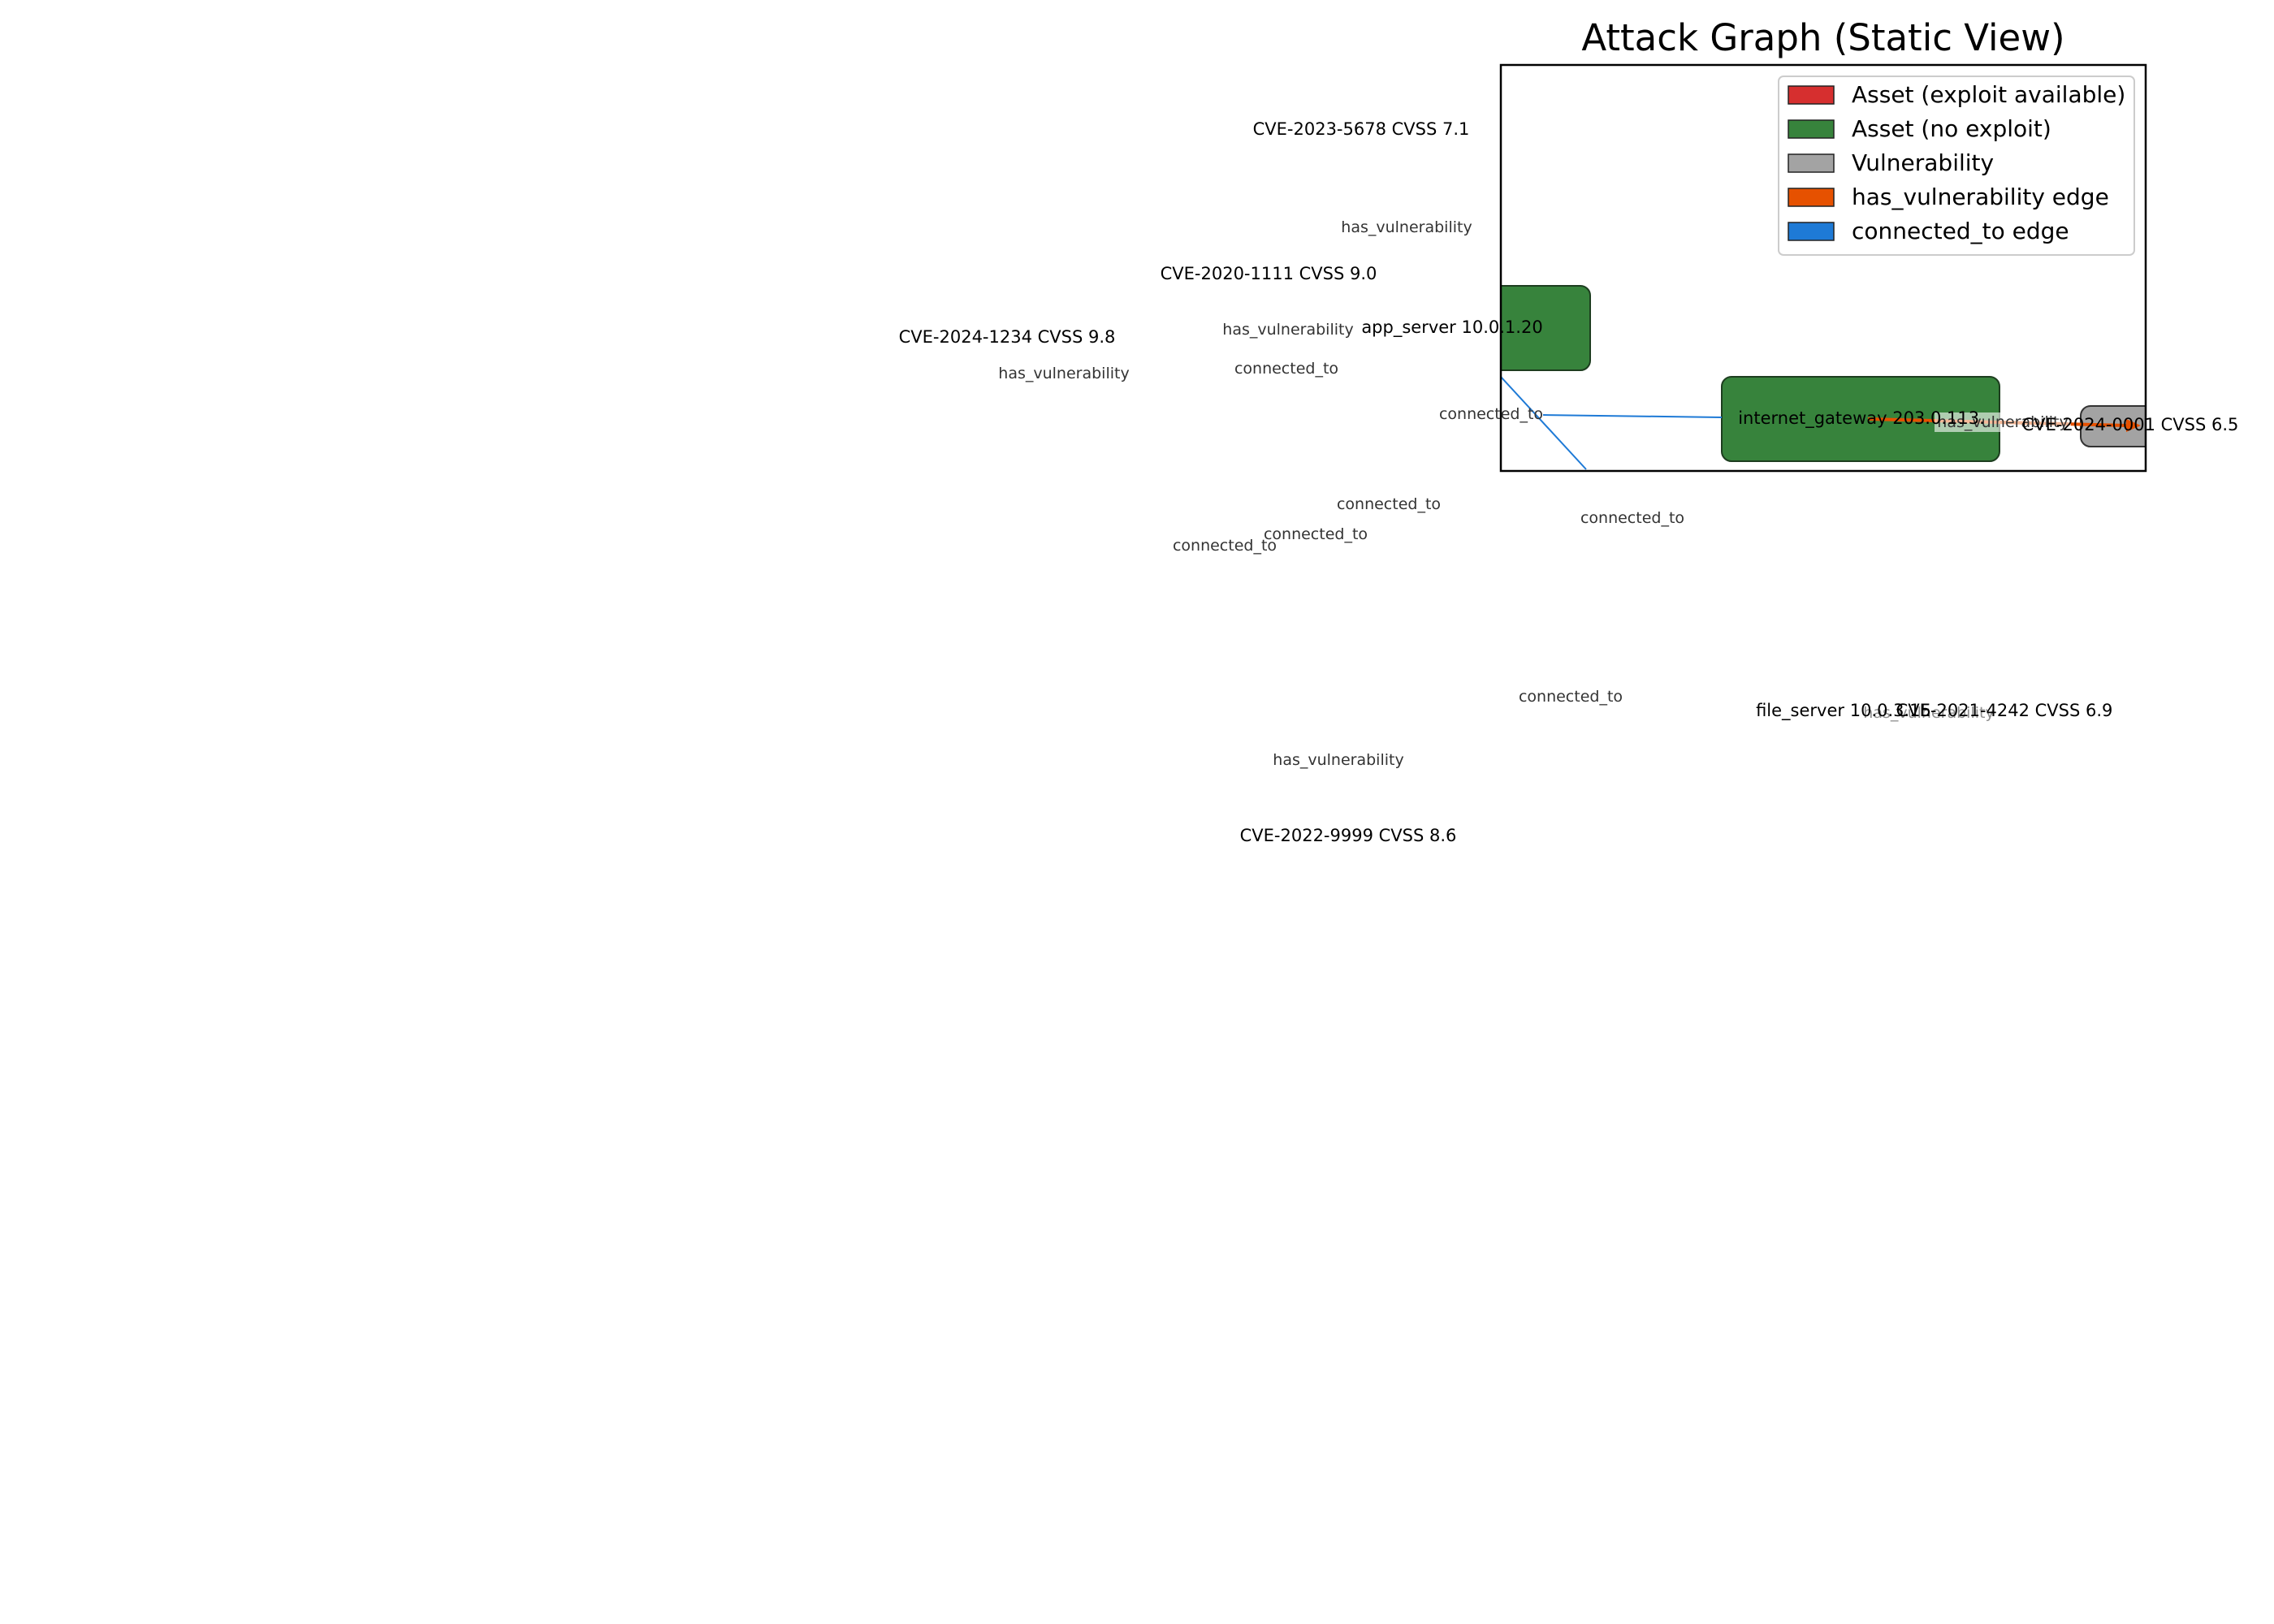  Describe the element at coordinates (1348, 836) in the screenshot. I see `node-label-cve-2022-9999: CVE-2022-9999 CVSS 8.6` at that location.